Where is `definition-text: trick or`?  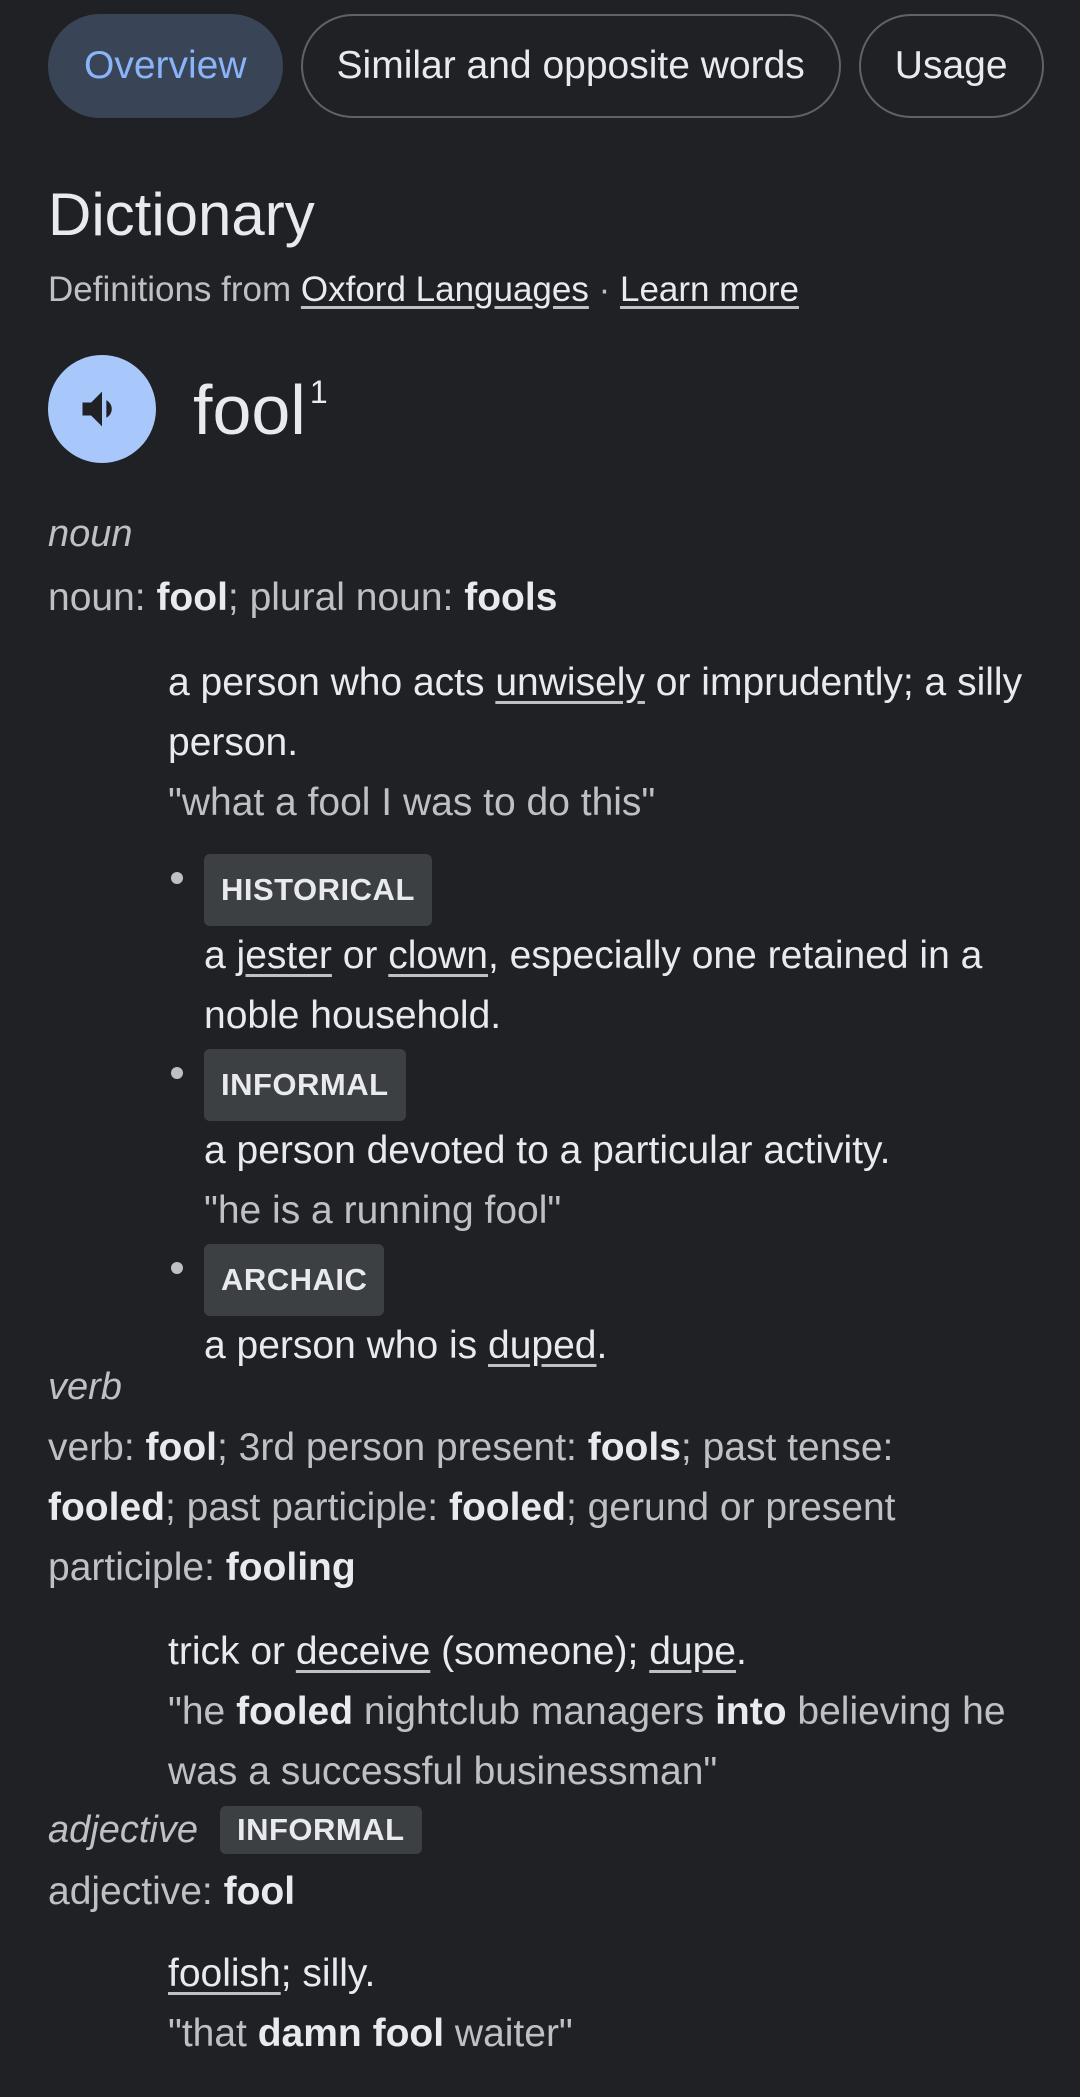
definition-text: trick or is located at coordinates (232, 1651).